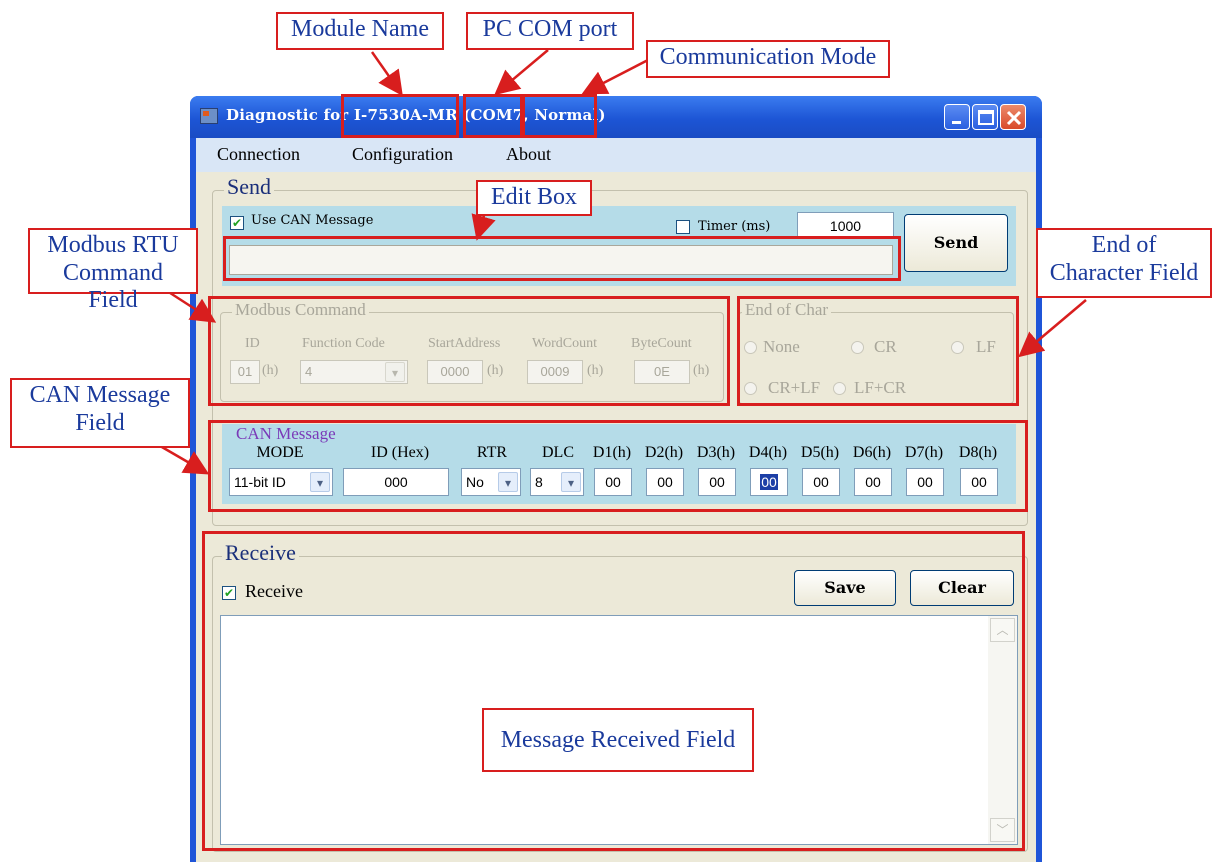 Image resolution: width=1219 pixels, height=863 pixels. I want to click on send-button: Send, so click(956, 243).